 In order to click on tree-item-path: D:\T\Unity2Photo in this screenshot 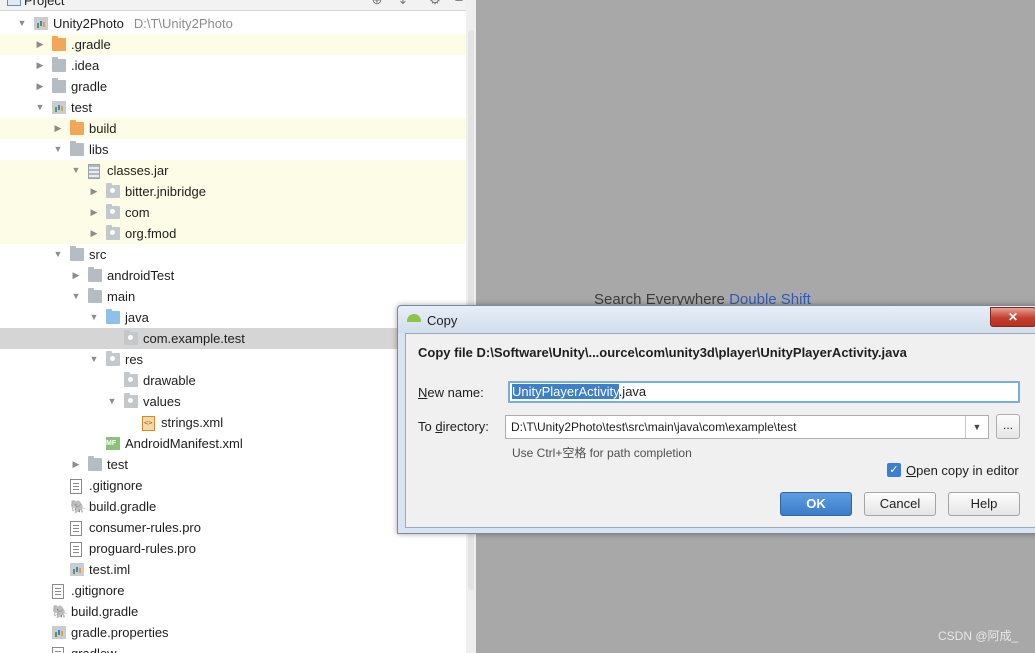, I will do `click(183, 23)`.